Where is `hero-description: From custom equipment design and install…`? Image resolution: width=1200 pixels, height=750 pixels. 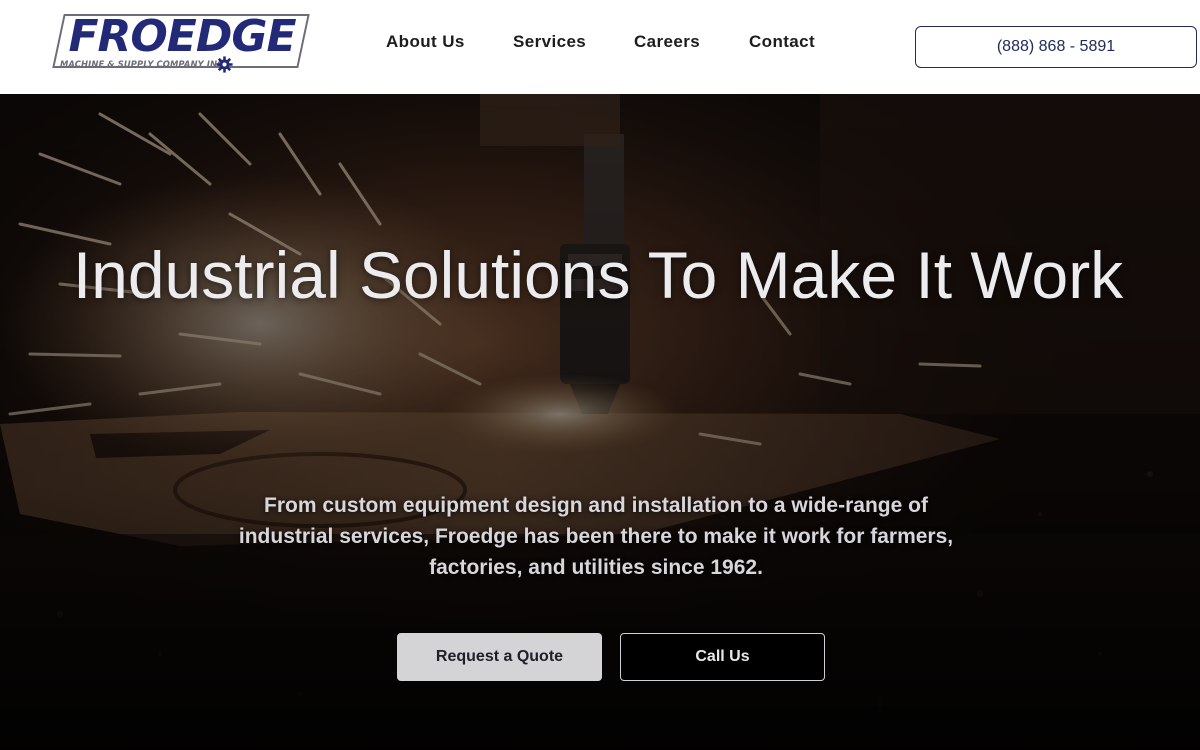
hero-description: From custom equipment design and install… is located at coordinates (596, 536).